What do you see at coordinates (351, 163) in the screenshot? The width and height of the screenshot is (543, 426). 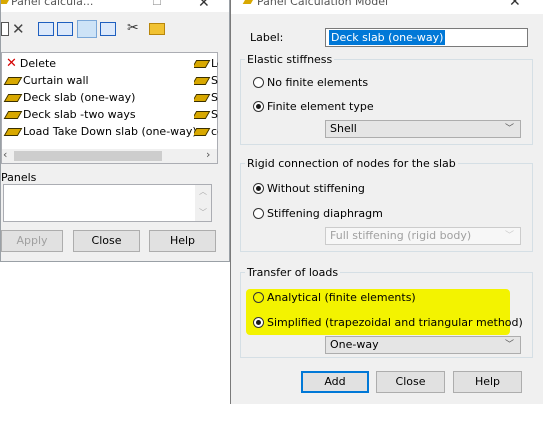 I see `rigid-connection-title: Rigid connection of nodes for the slab` at bounding box center [351, 163].